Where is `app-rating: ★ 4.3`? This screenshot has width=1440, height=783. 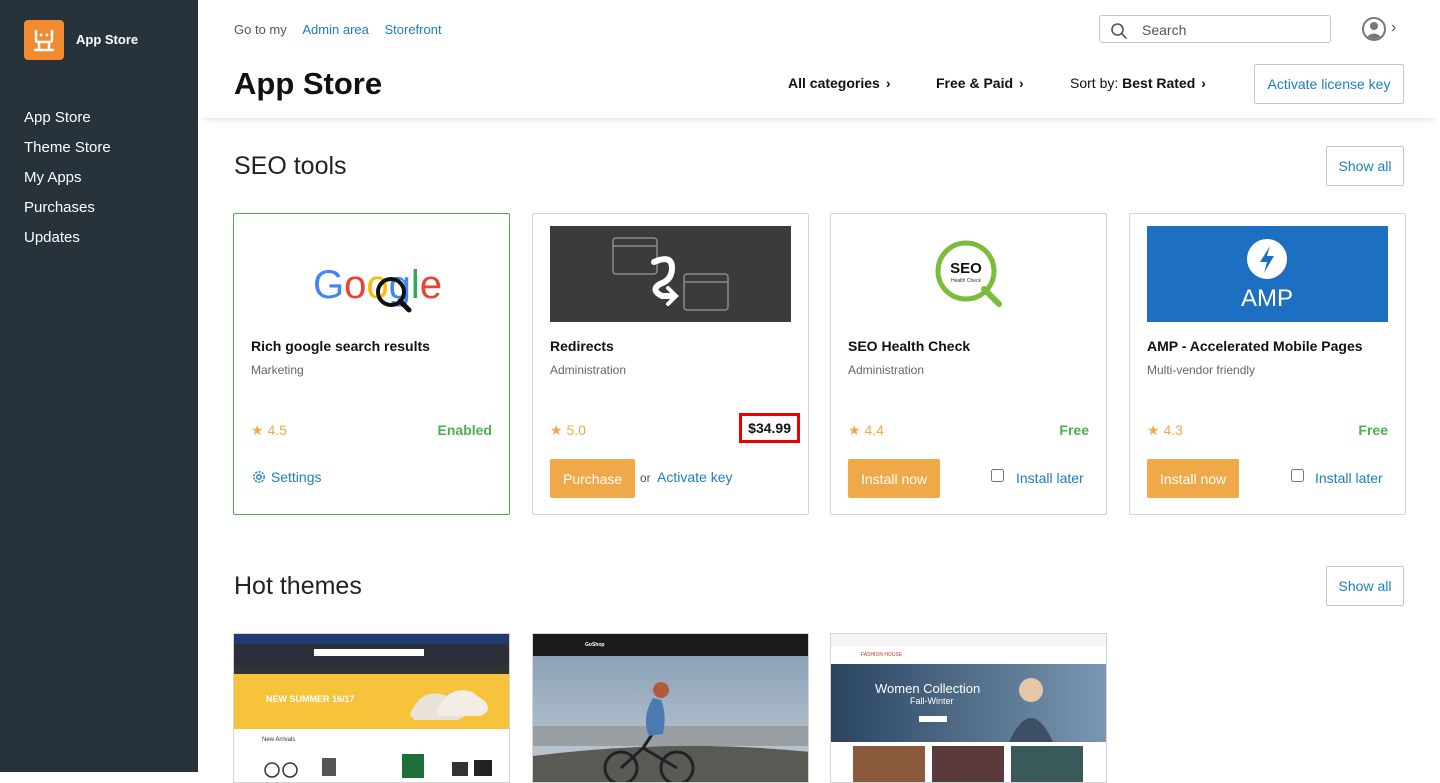
app-rating: ★ 4.3 is located at coordinates (1165, 430).